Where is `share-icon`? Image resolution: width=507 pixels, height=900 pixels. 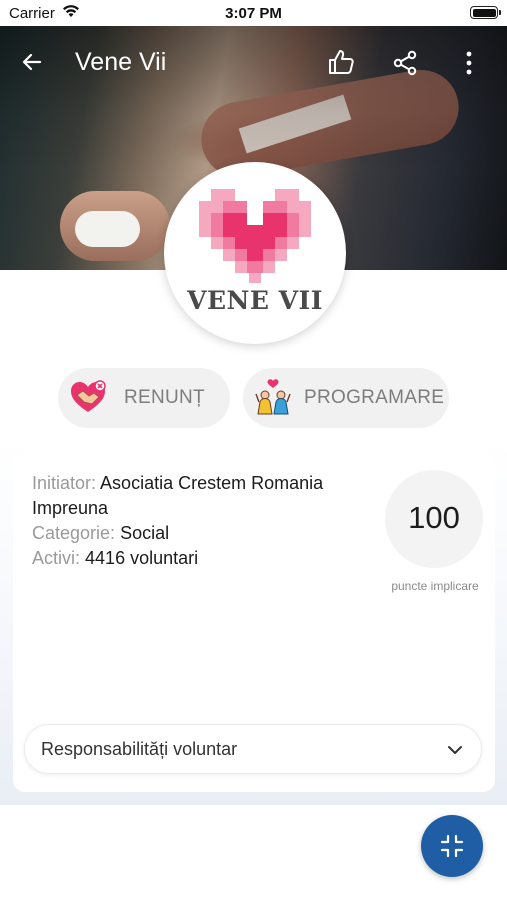 share-icon is located at coordinates (405, 63).